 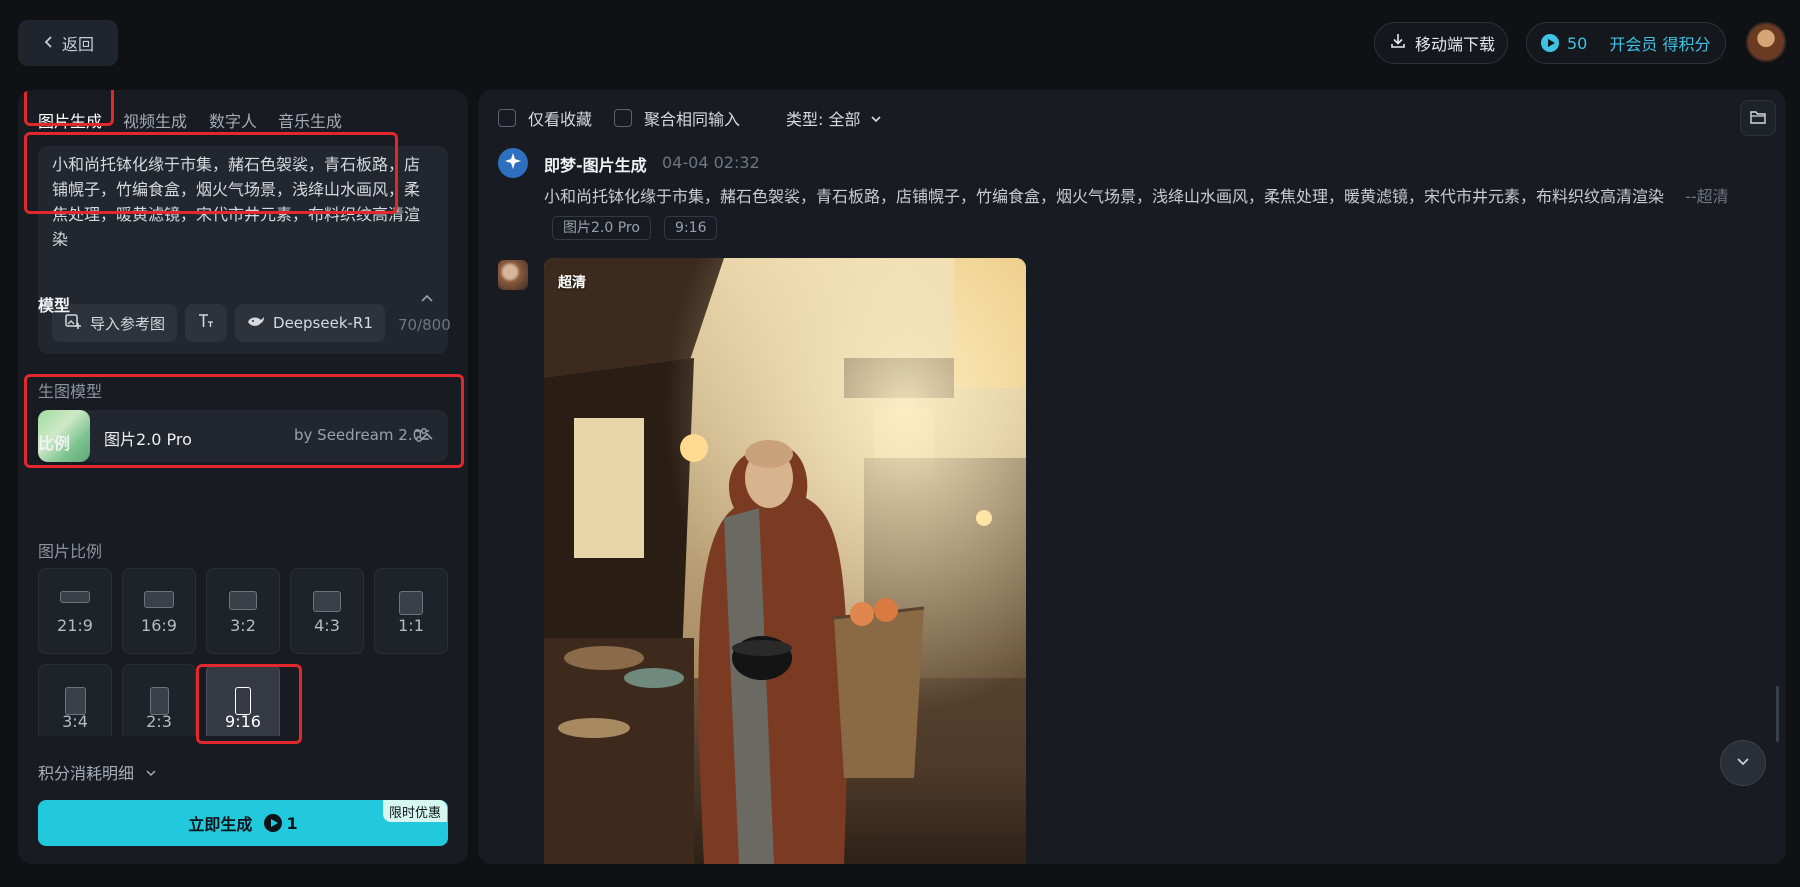 What do you see at coordinates (711, 162) in the screenshot?
I see `message-time: 04-04 02:32` at bounding box center [711, 162].